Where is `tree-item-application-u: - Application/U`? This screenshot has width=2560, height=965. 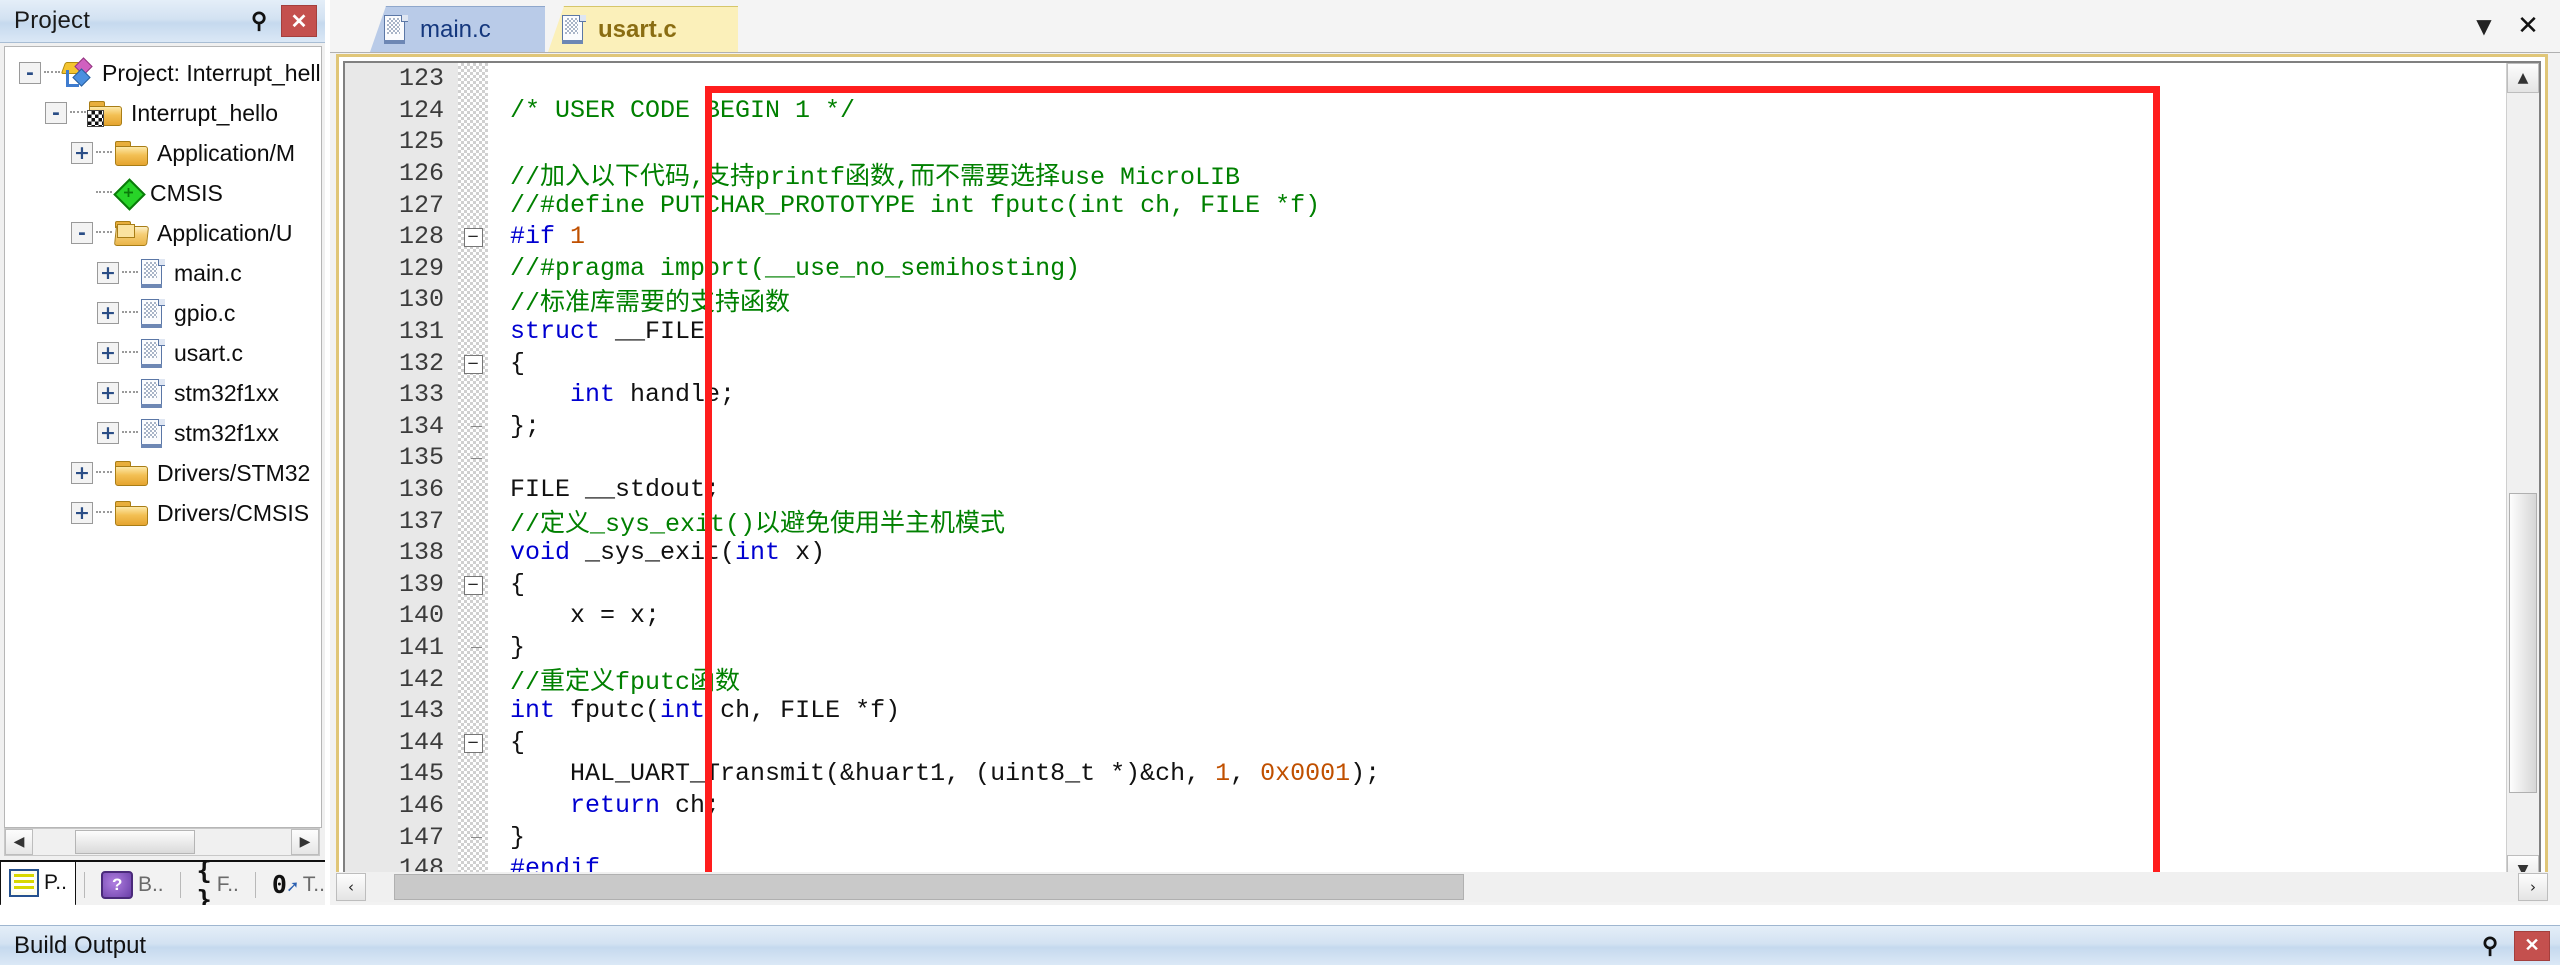 tree-item-application-u: - Application/U is located at coordinates (163, 233).